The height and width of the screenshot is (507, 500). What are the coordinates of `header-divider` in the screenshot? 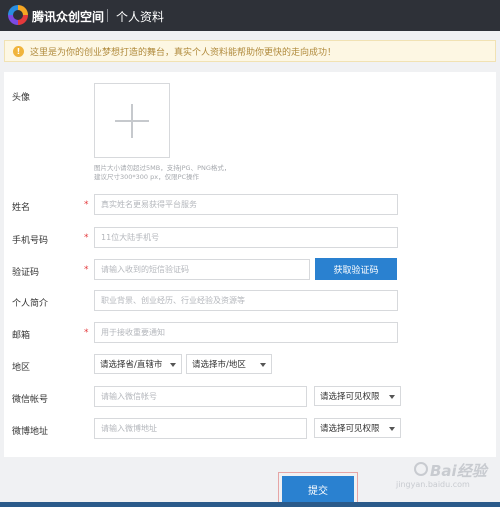 It's located at (107, 15).